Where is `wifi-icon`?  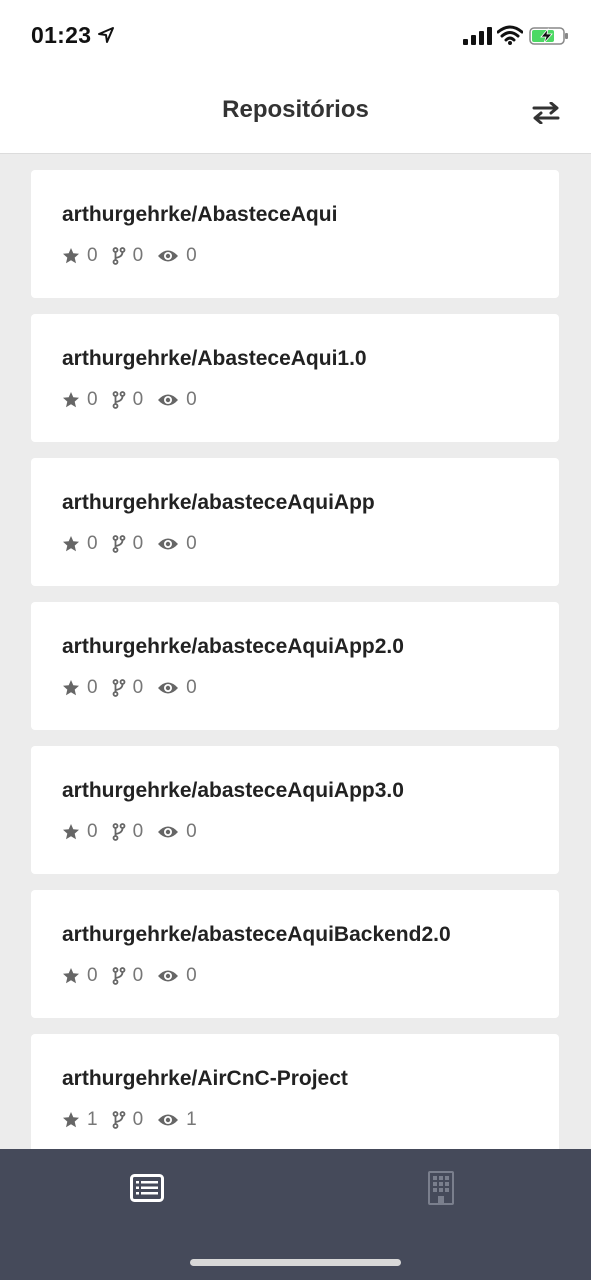
wifi-icon is located at coordinates (510, 35).